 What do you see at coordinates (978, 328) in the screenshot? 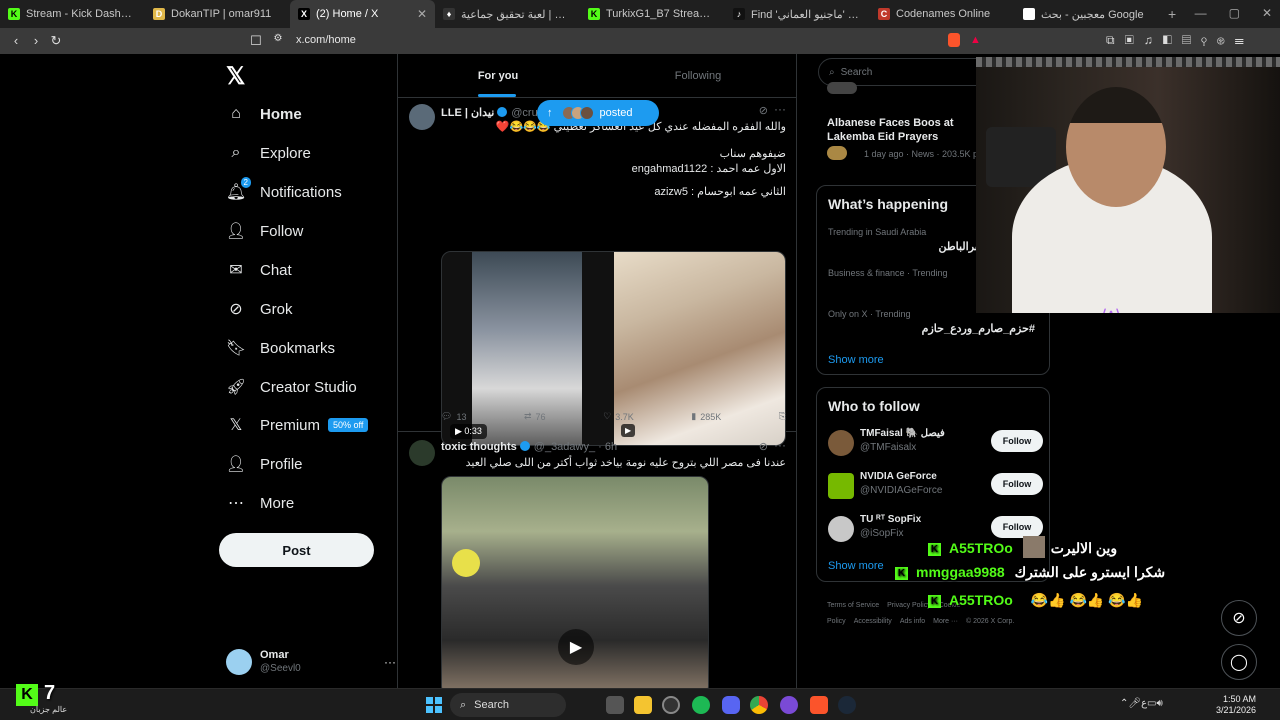
I see `trend-name: #حزم_صارم_وردع_حازم` at bounding box center [978, 328].